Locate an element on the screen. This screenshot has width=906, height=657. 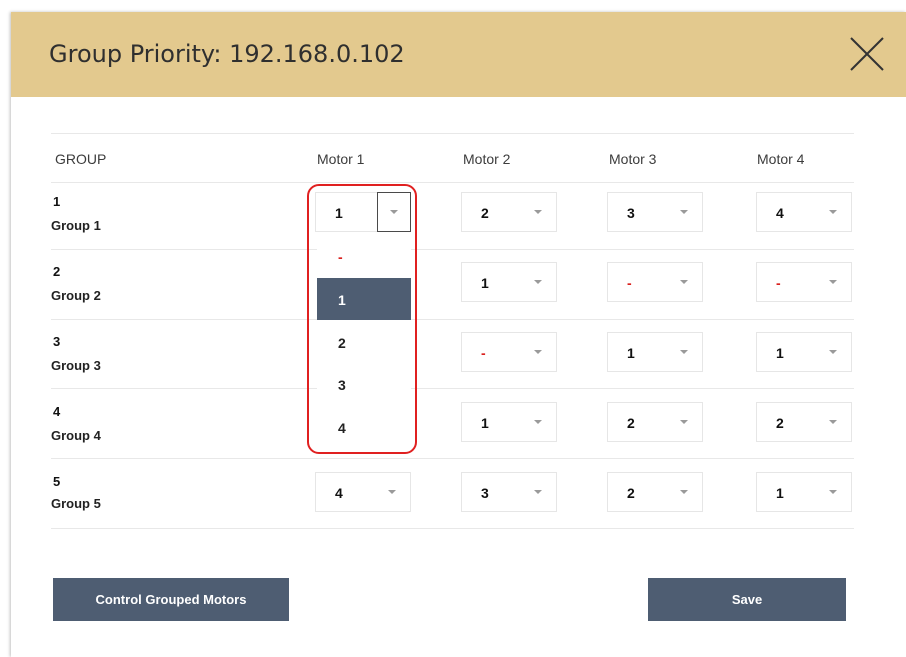
motor-4-select-group-1: 4 is located at coordinates (804, 212).